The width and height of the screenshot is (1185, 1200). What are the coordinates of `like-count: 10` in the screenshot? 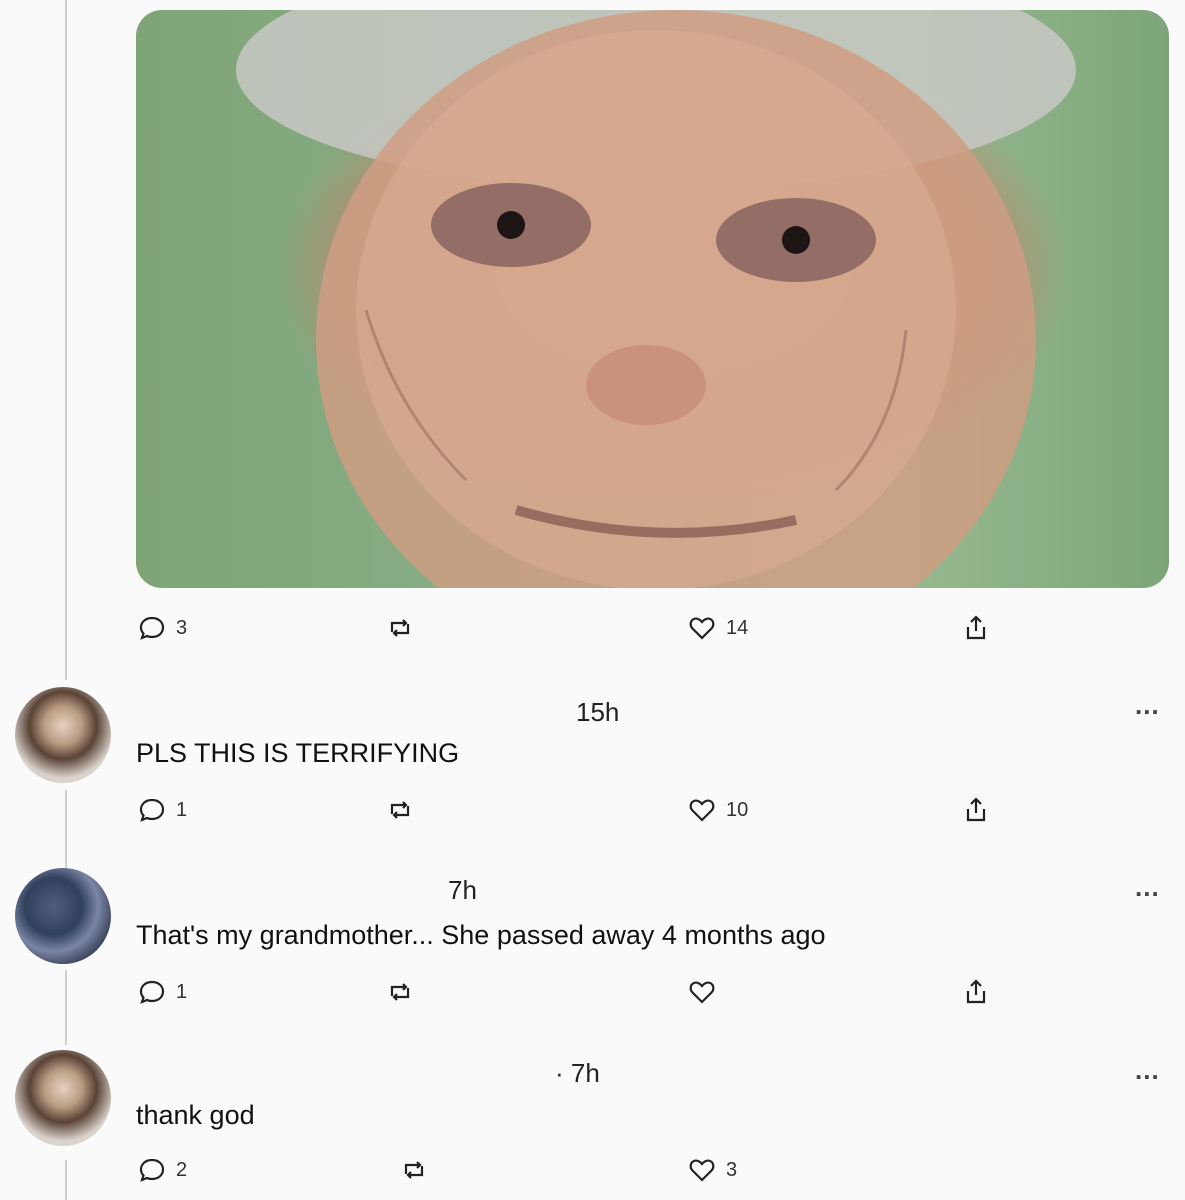 It's located at (737, 809).